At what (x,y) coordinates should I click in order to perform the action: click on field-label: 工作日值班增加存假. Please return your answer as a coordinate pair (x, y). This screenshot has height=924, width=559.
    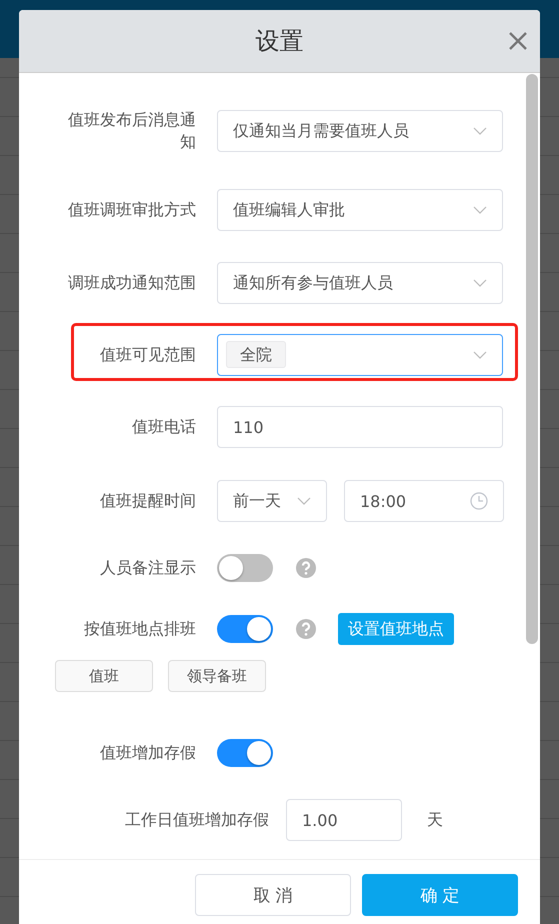
    Looking at the image, I should click on (197, 820).